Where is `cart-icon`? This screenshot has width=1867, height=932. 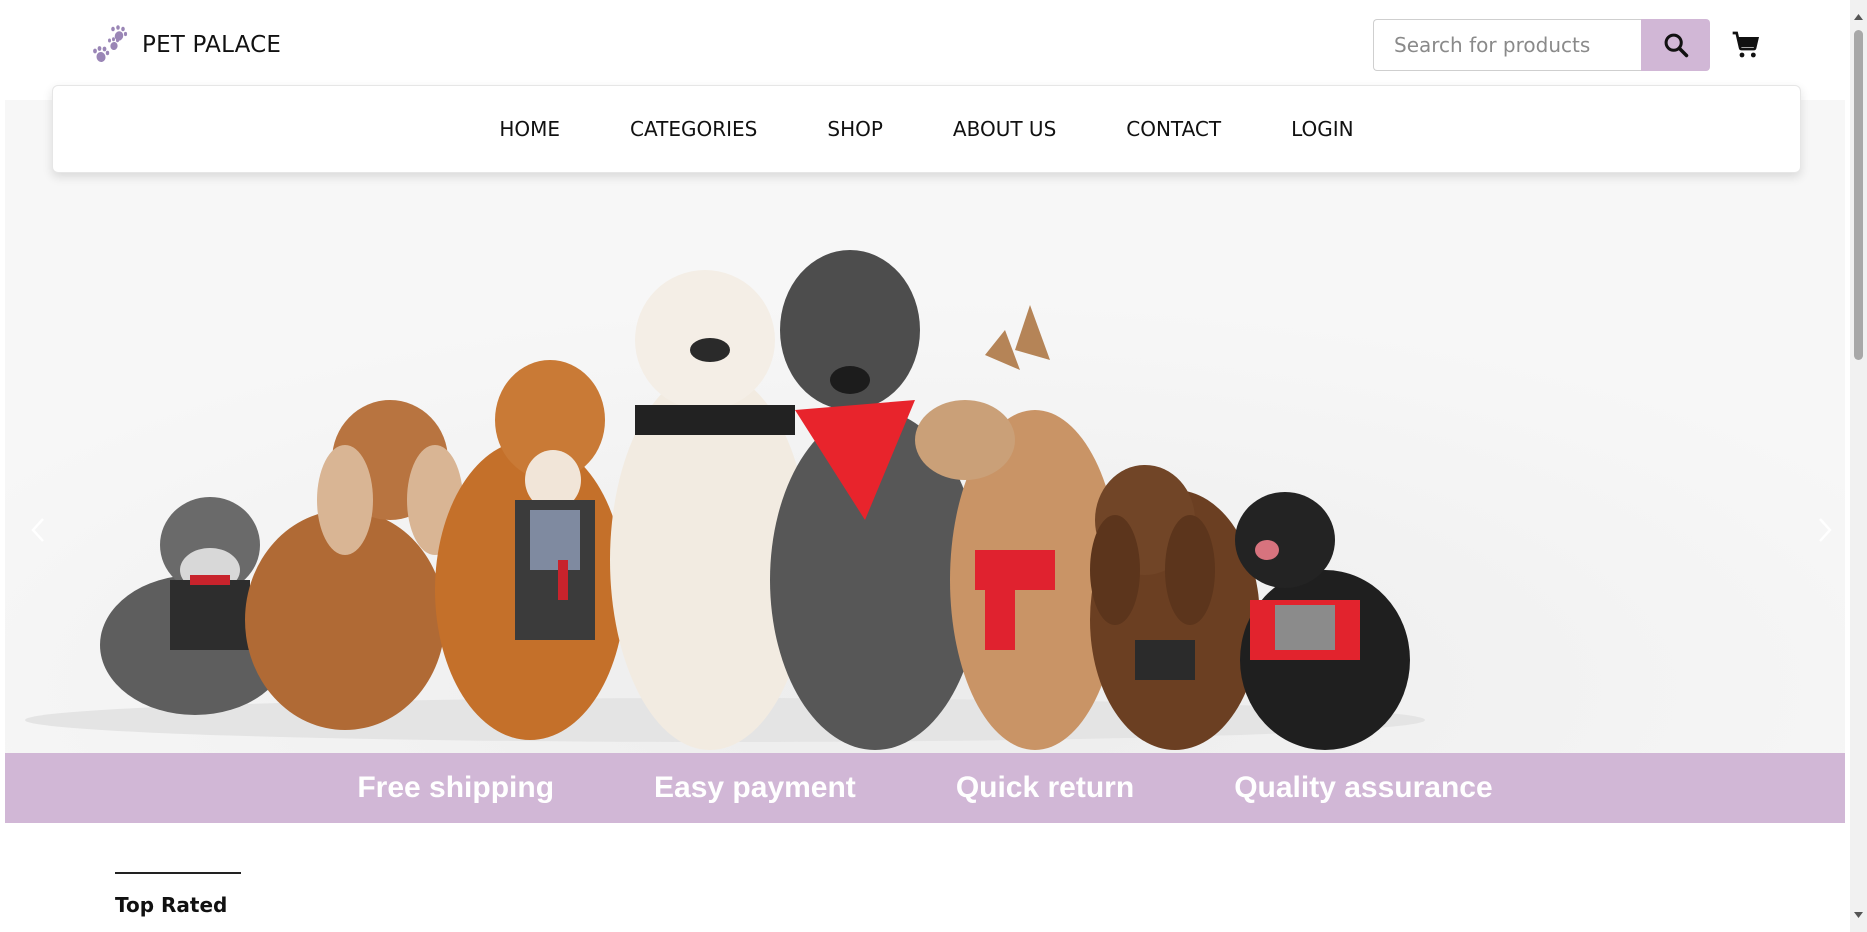
cart-icon is located at coordinates (1746, 44).